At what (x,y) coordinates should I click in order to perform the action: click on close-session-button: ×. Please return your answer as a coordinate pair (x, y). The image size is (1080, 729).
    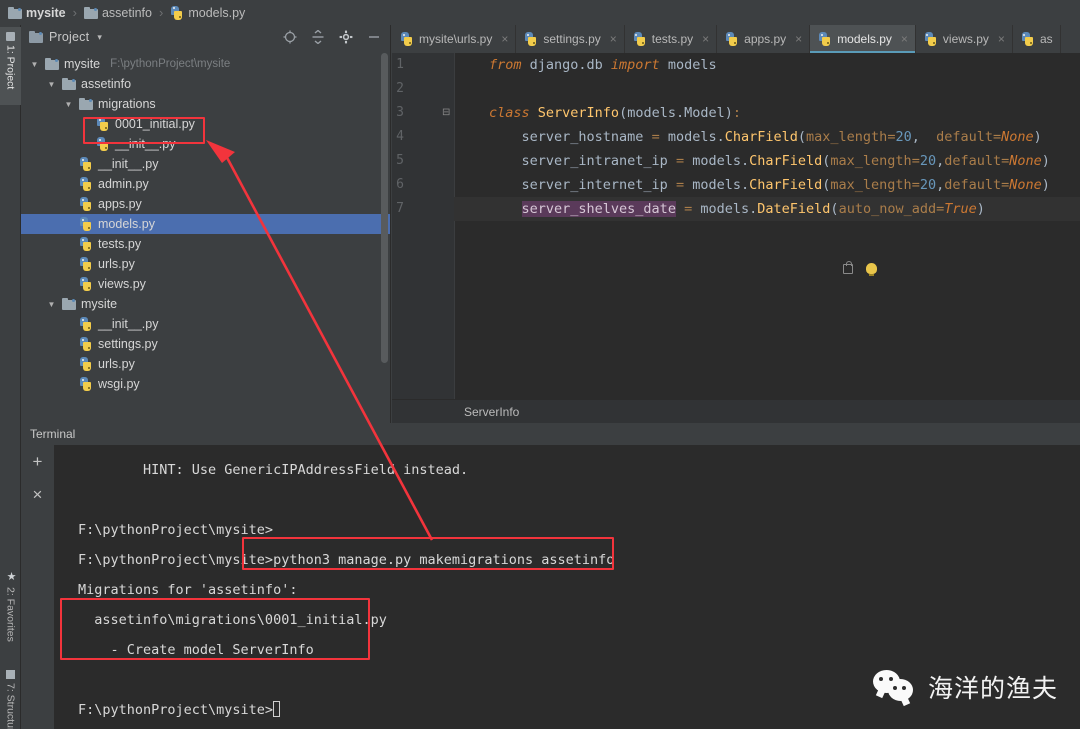
    Looking at the image, I should click on (37, 494).